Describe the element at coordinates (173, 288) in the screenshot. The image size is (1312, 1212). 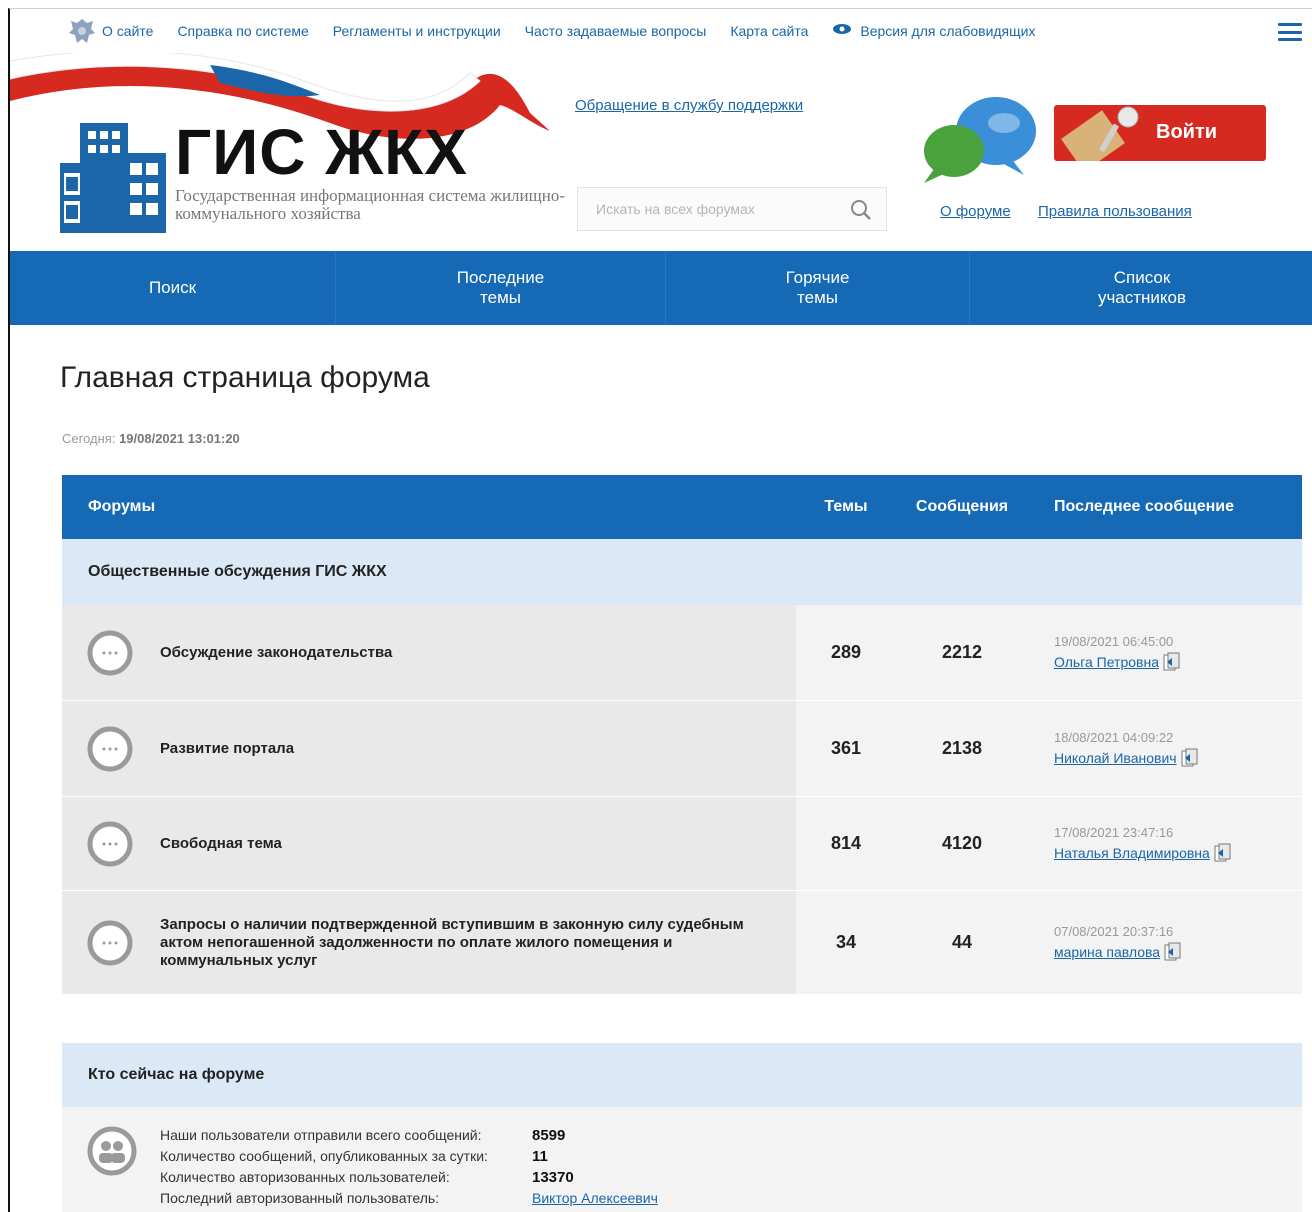
I see `nav-search: Поиск` at that location.